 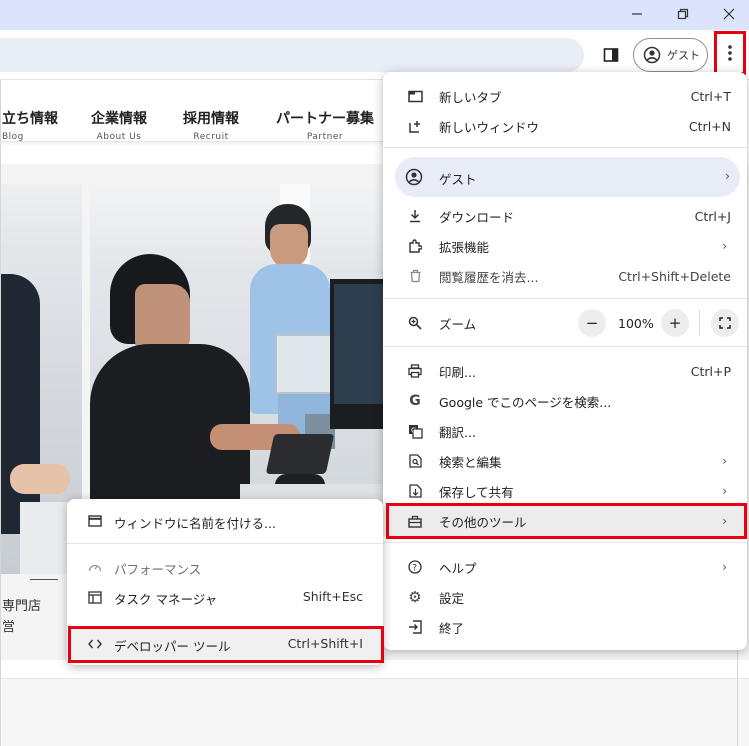 I want to click on profile-chip: ゲスト, so click(x=670, y=55).